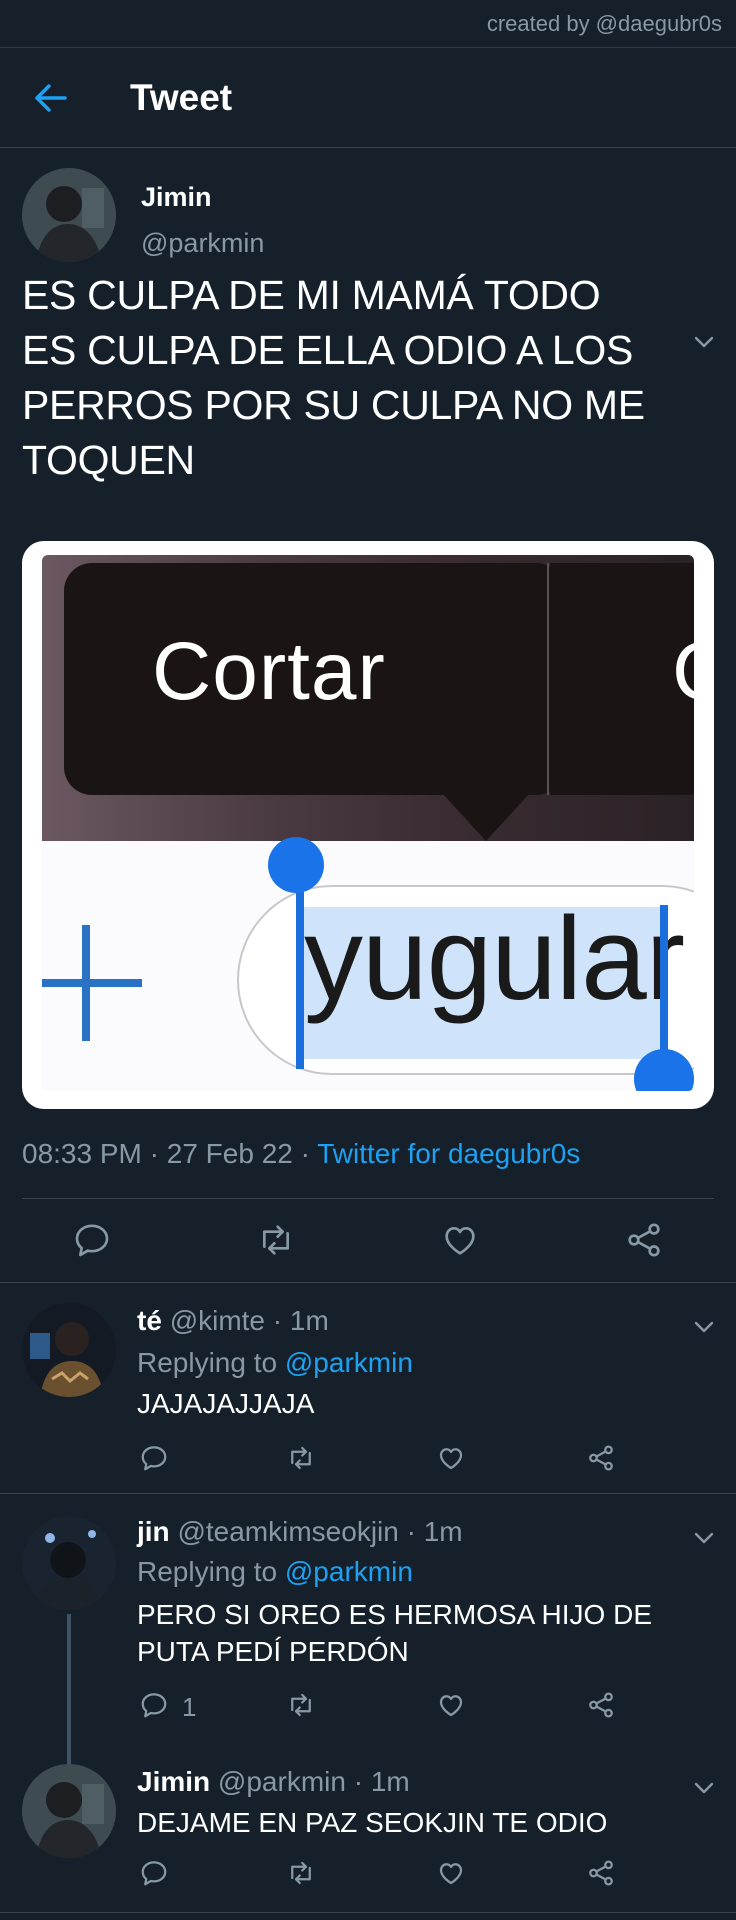 The image size is (736, 1920). Describe the element at coordinates (217, 1320) in the screenshot. I see `reply-author-handle: @kimte` at that location.